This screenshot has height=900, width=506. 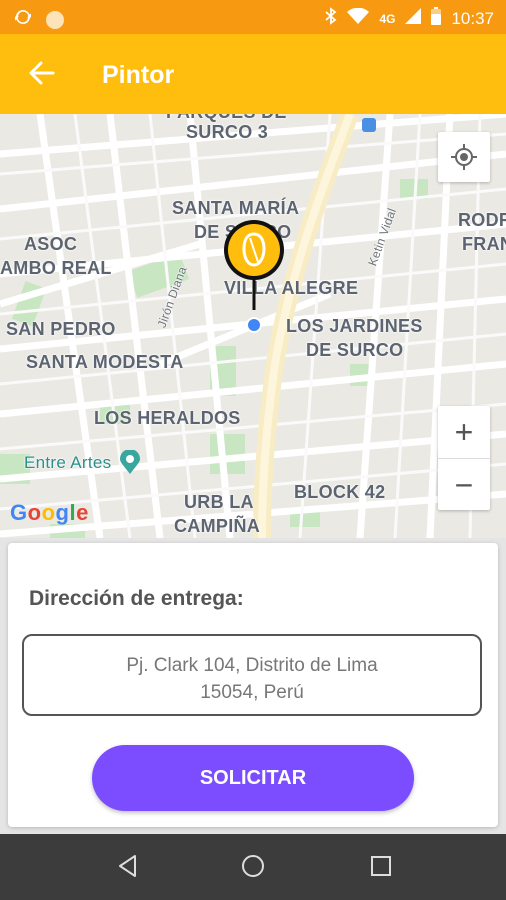 What do you see at coordinates (340, 492) in the screenshot?
I see `map-label-block-42: BLOCK 42` at bounding box center [340, 492].